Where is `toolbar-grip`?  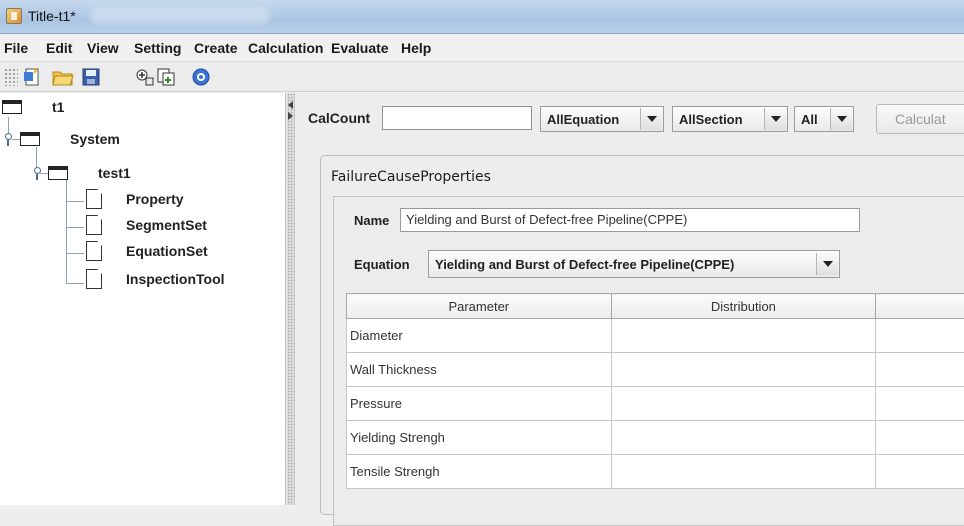 toolbar-grip is located at coordinates (11, 77).